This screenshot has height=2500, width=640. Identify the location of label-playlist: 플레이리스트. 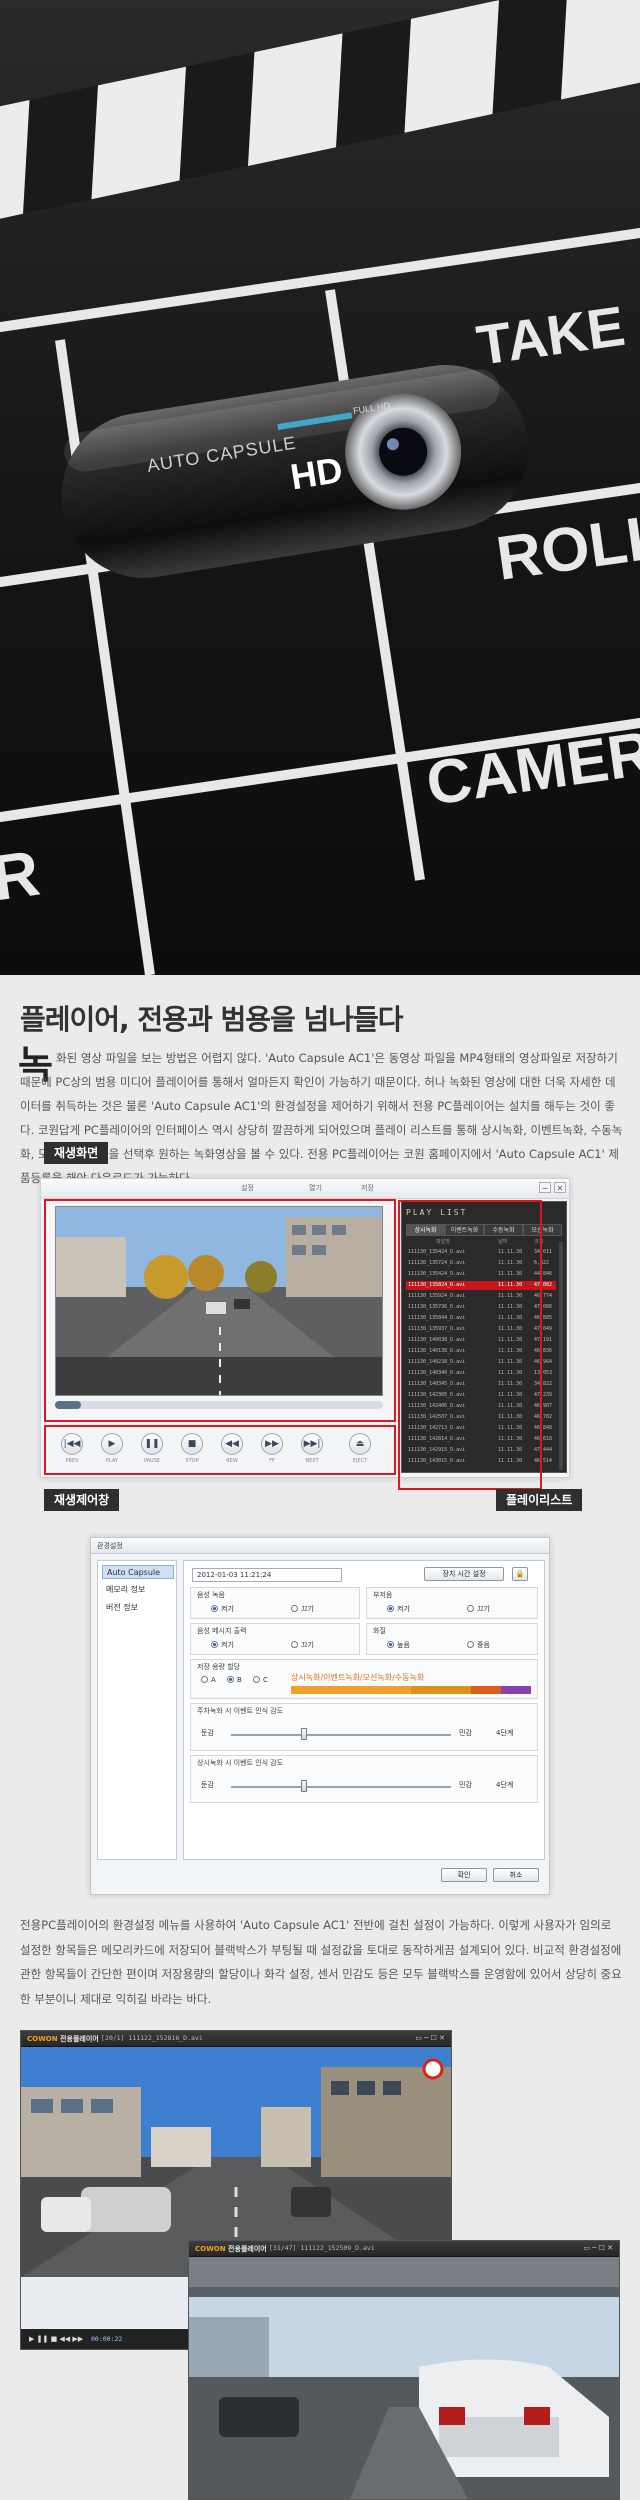
(539, 1500).